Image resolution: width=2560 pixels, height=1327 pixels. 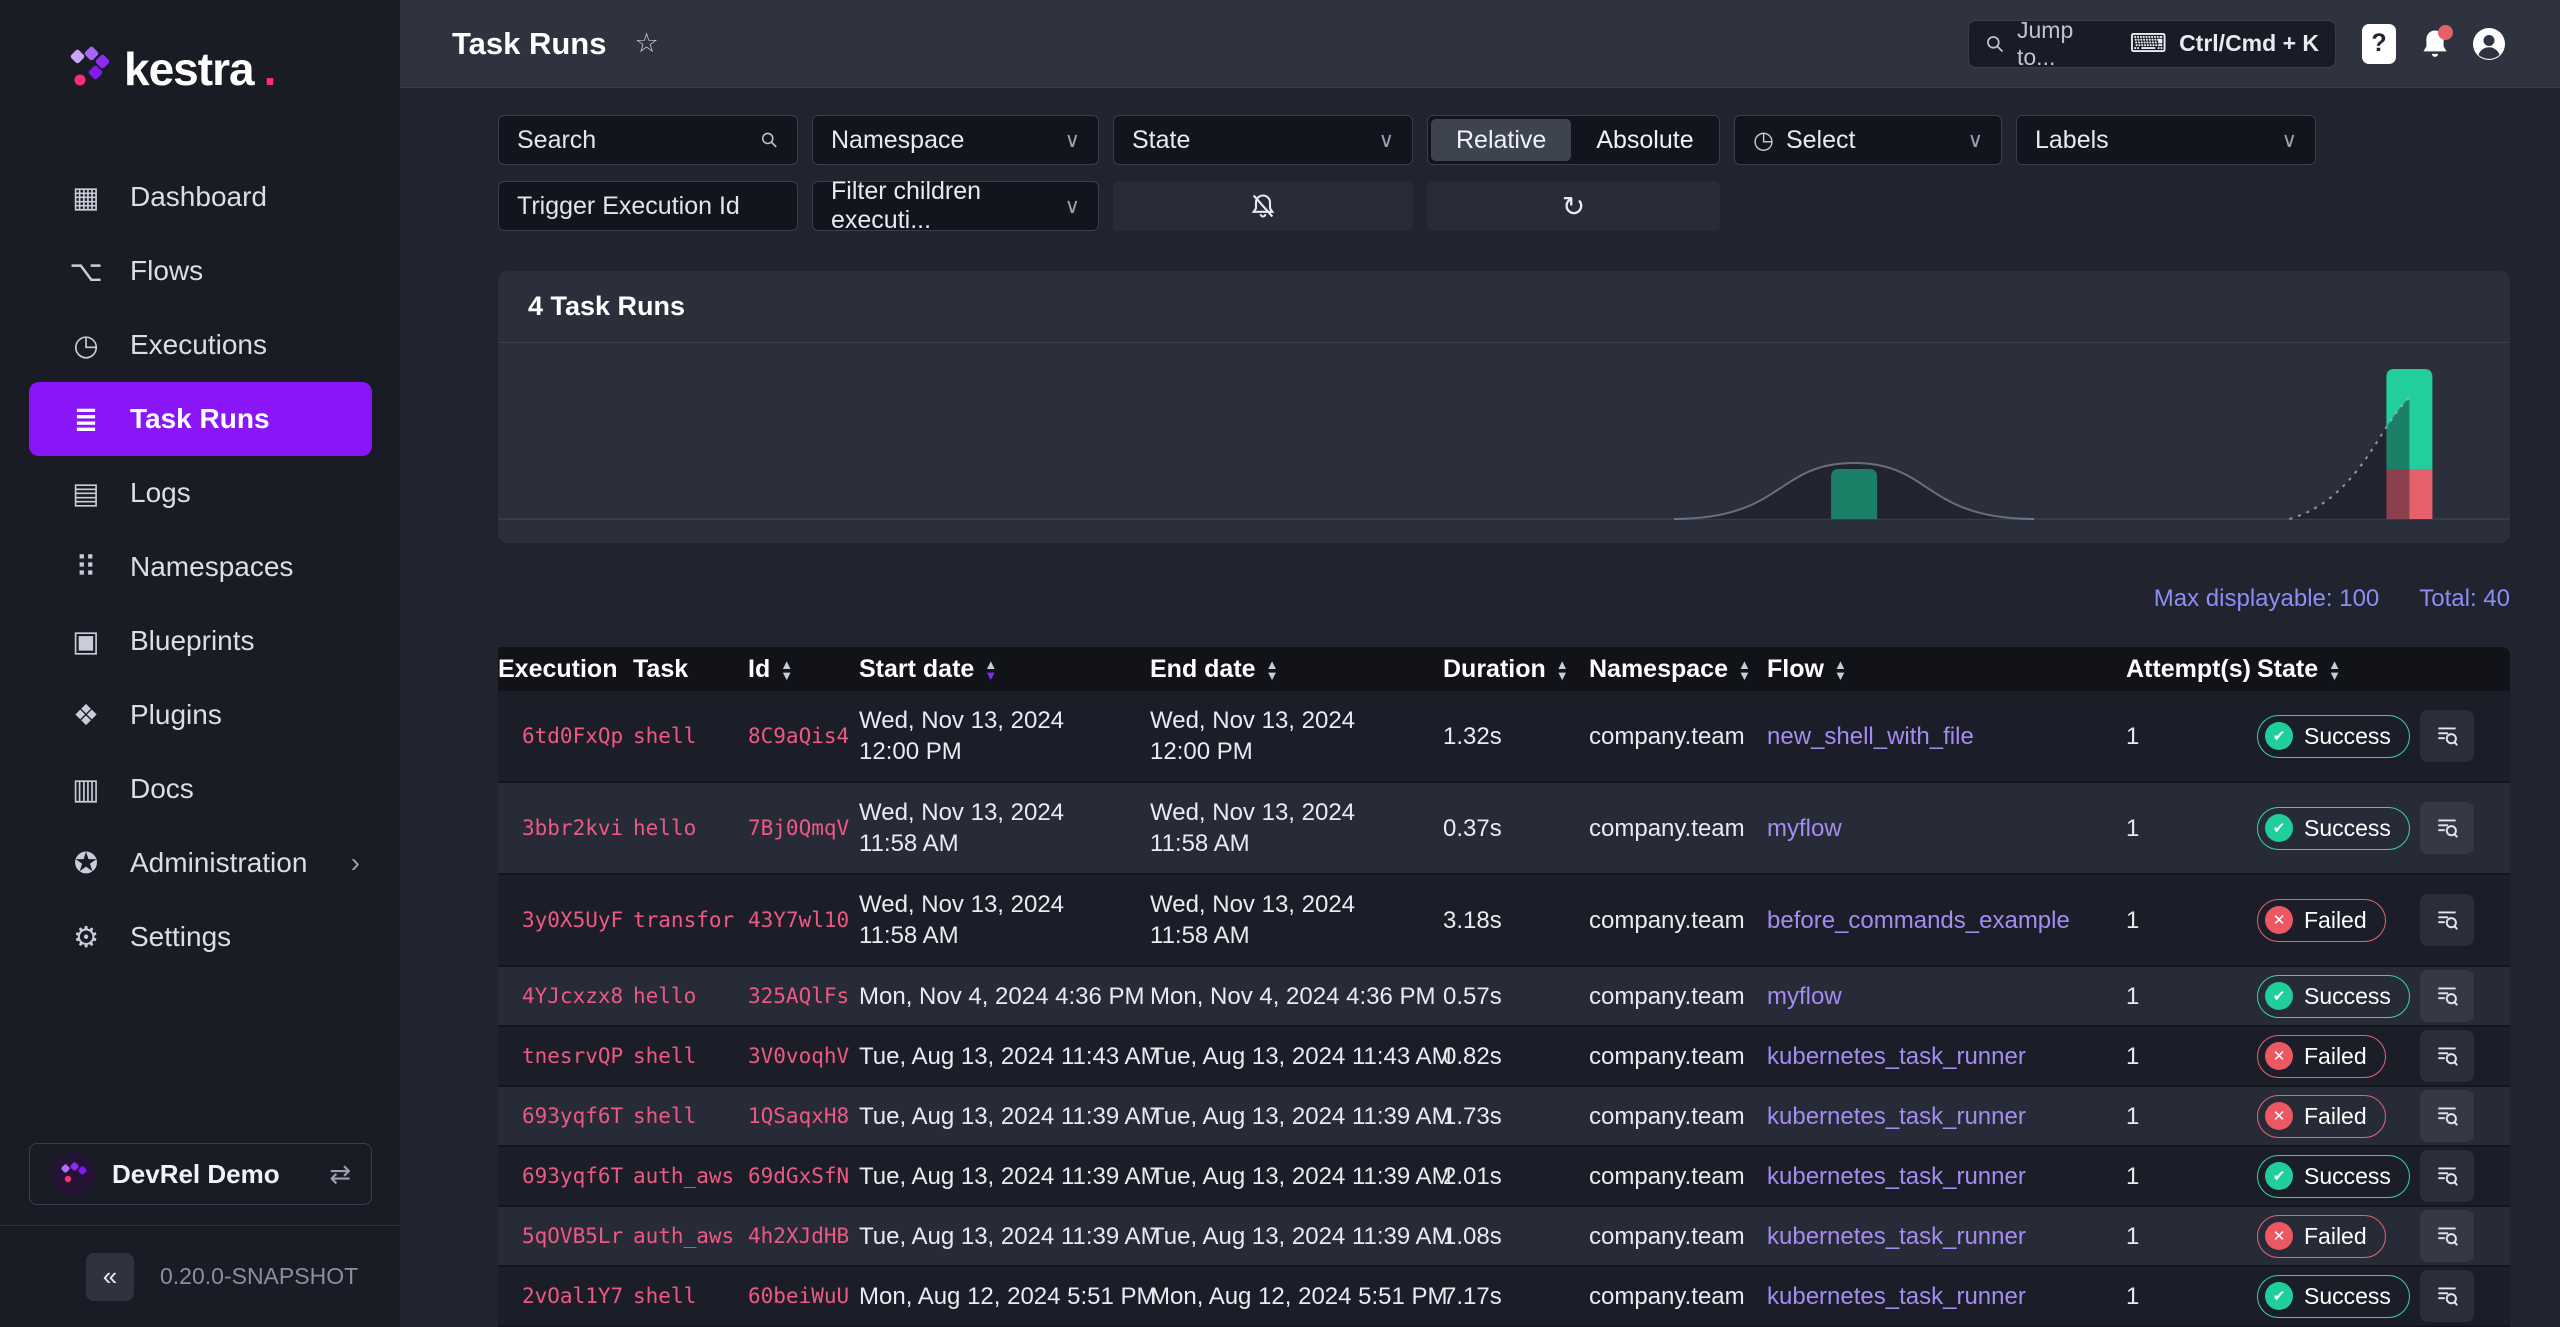 What do you see at coordinates (646, 43) in the screenshot?
I see `favorite-star-icon: ☆` at bounding box center [646, 43].